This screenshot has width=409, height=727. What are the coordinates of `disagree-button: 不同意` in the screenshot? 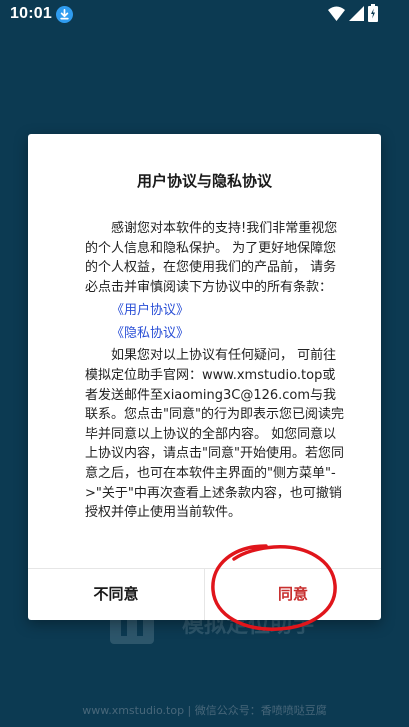 It's located at (116, 594).